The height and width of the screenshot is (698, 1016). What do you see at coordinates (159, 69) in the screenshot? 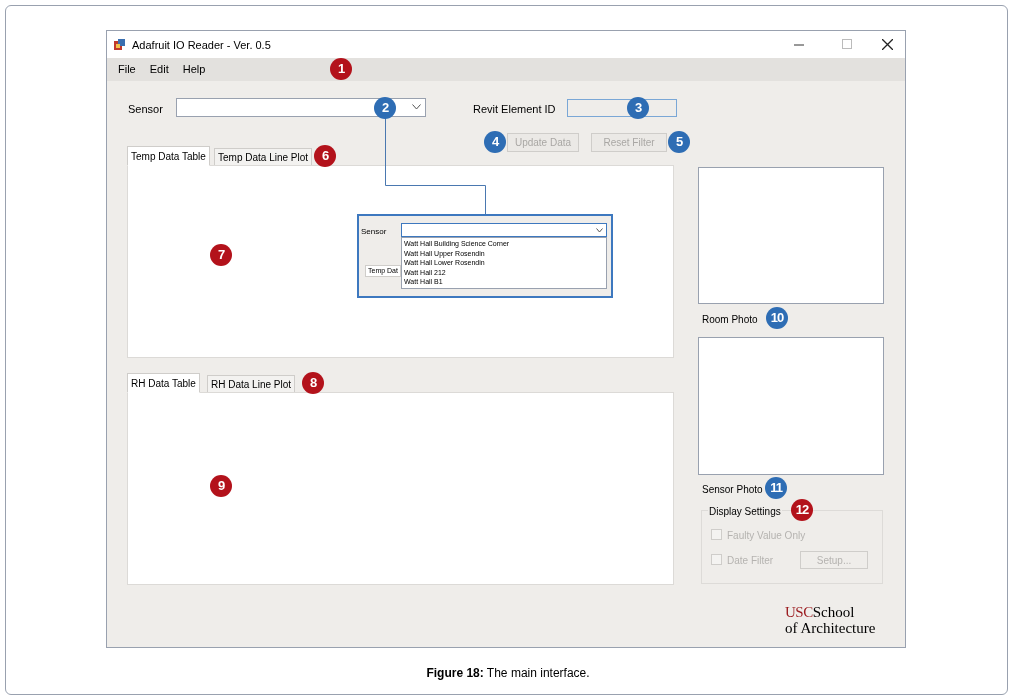
I see `menu-item: Edit` at bounding box center [159, 69].